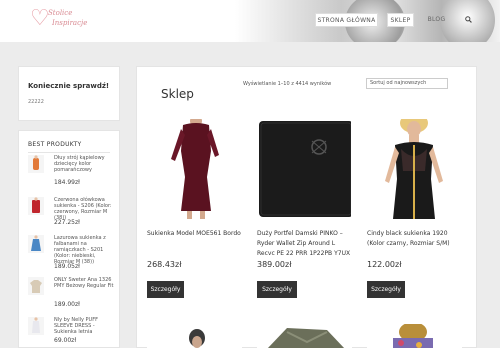 The image size is (500, 348). What do you see at coordinates (70, 23) in the screenshot?
I see `logo-text-line2: Inspiracje` at bounding box center [70, 23].